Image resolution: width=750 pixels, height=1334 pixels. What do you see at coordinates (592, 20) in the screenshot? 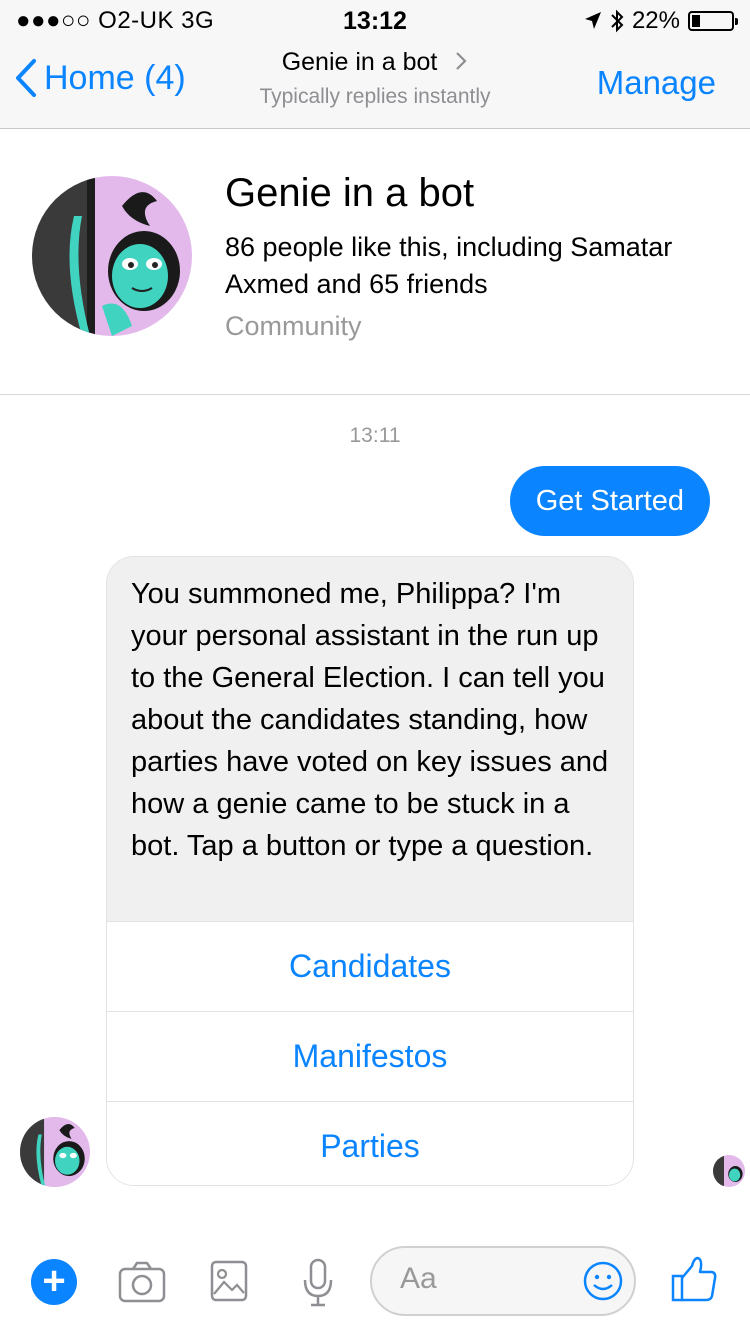
I see `location-icon` at bounding box center [592, 20].